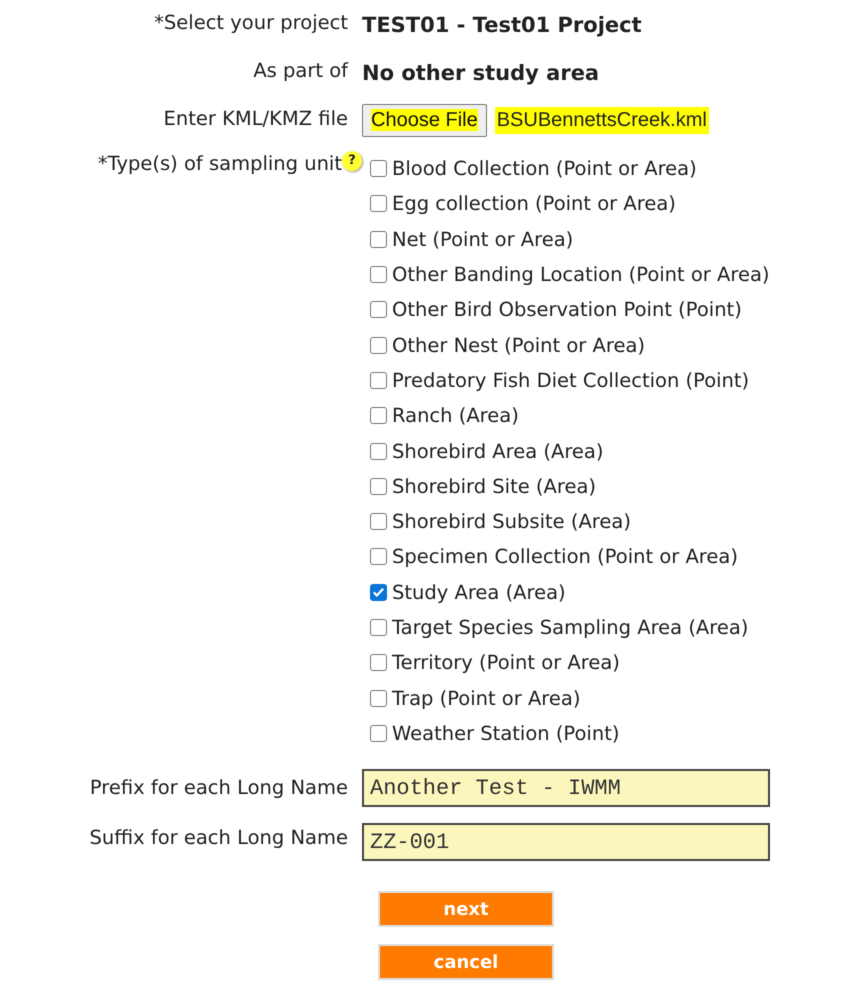  Describe the element at coordinates (506, 733) in the screenshot. I see `option-label: Weather Station (Point)` at that location.